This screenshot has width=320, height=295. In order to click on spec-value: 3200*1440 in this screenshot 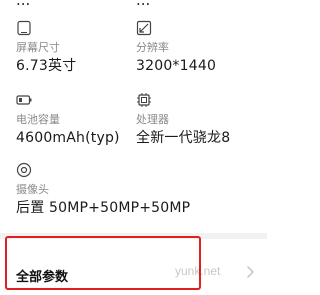, I will do `click(176, 66)`.